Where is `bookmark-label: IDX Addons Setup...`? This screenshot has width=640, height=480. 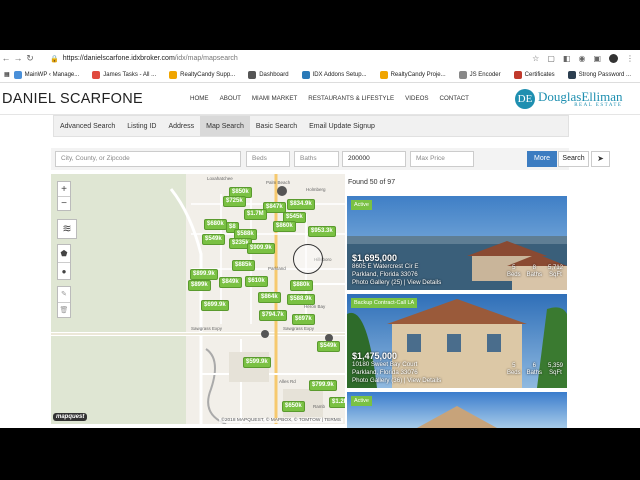 bookmark-label: IDX Addons Setup... is located at coordinates (339, 74).